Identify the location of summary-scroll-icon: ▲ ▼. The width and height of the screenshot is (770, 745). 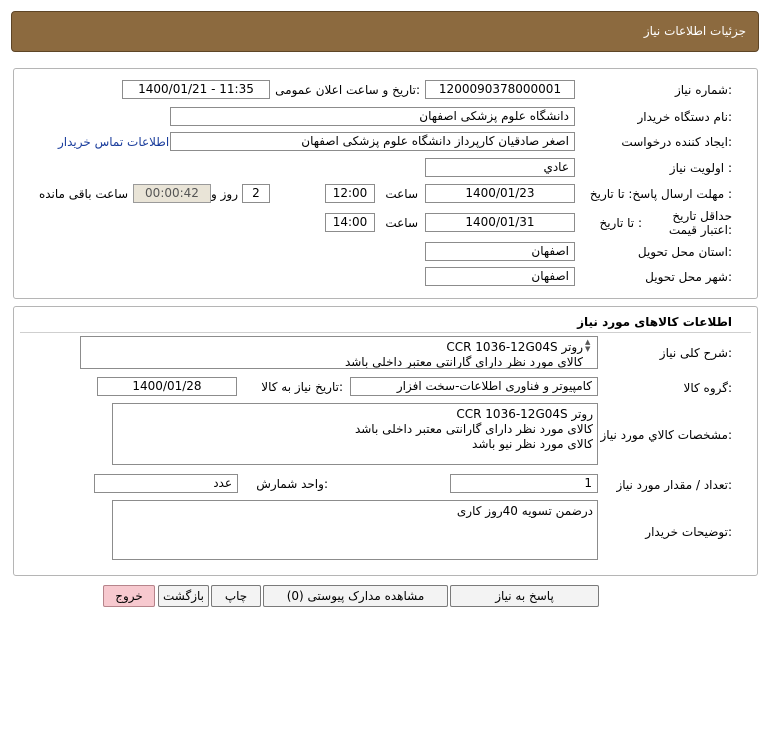
(587, 346).